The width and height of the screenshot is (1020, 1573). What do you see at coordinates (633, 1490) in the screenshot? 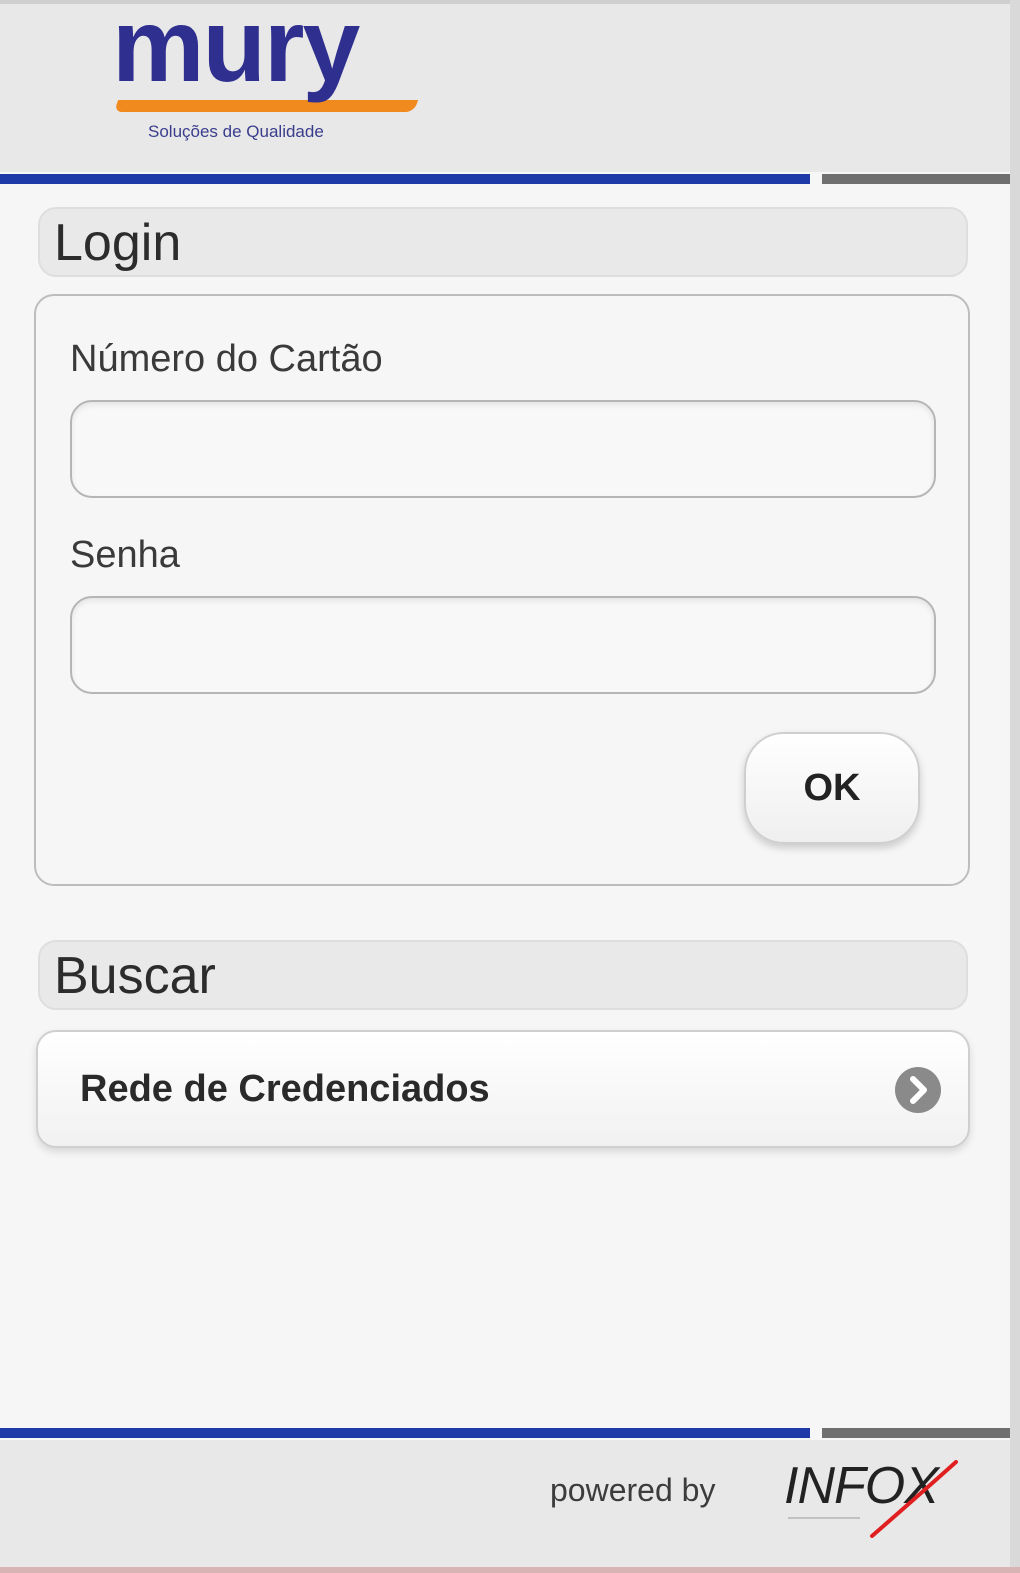
I see `powered-by-text: powered by` at bounding box center [633, 1490].